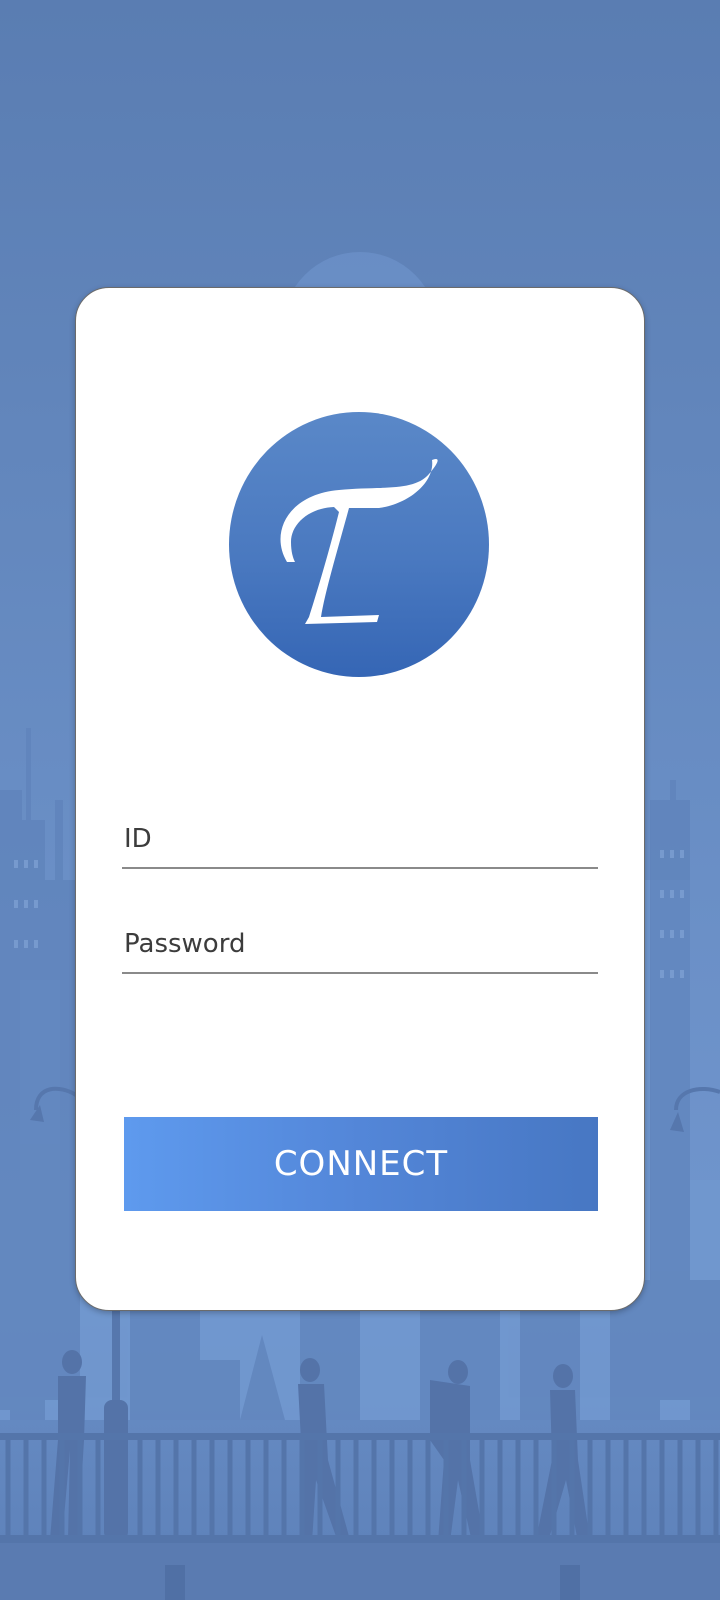 The height and width of the screenshot is (1600, 720). I want to click on password-input, so click(360, 948).